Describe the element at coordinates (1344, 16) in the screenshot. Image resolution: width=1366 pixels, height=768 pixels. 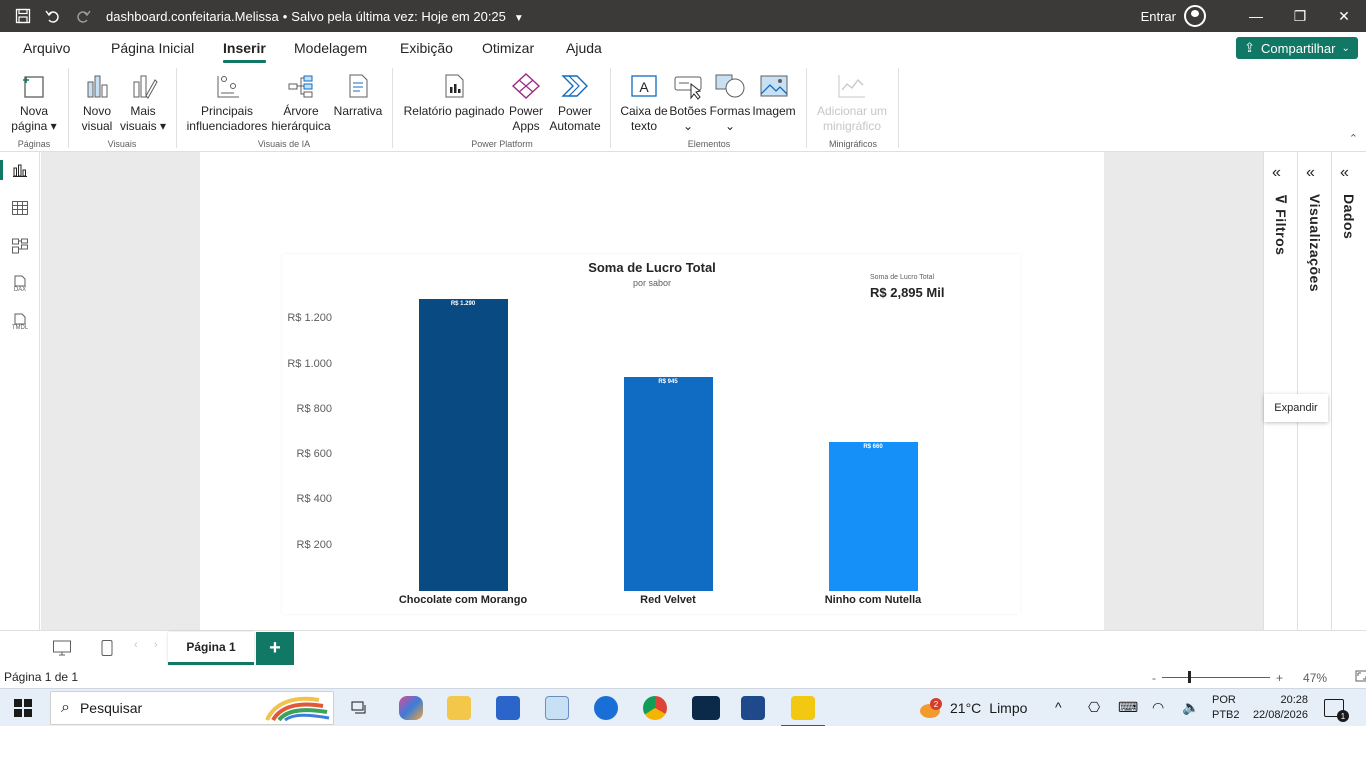
I see `close-icon: ✕` at that location.